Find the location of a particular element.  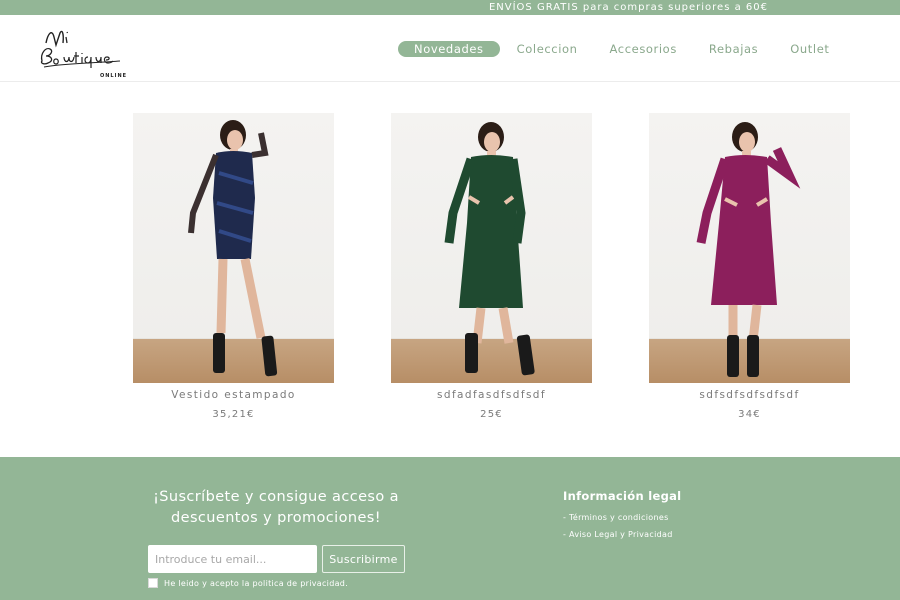

product-name: sdfadfasdfsdfsdf is located at coordinates (491, 396).